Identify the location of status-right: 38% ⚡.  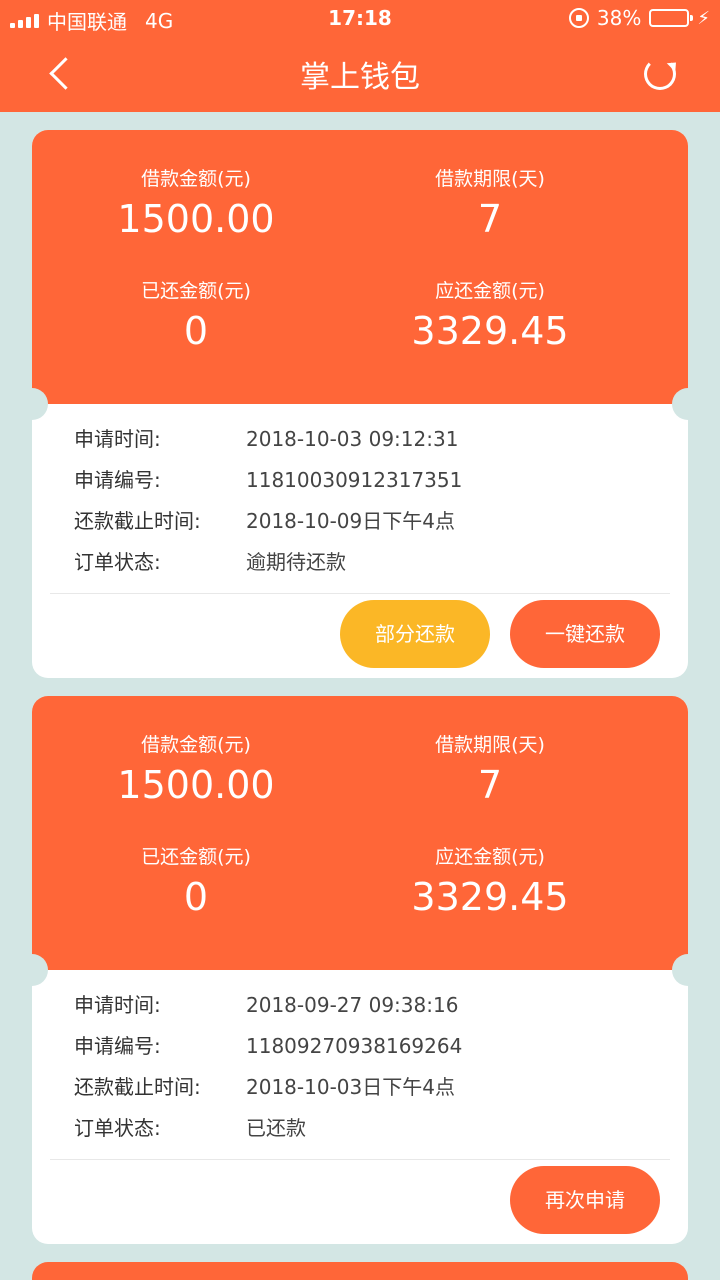
(639, 18).